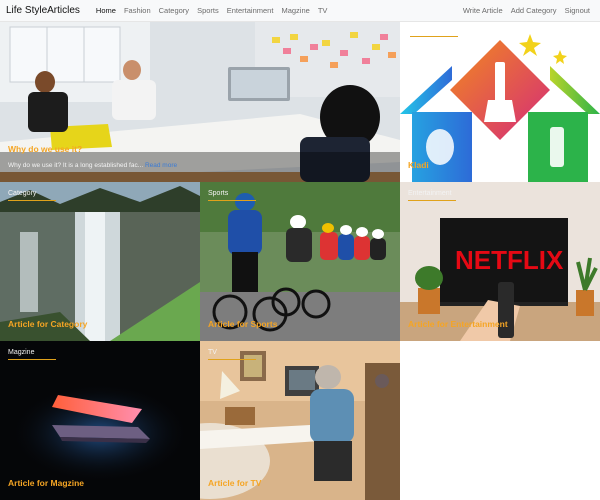 Image resolution: width=600 pixels, height=500 pixels. Describe the element at coordinates (432, 200) in the screenshot. I see `entertainment-underline` at that location.